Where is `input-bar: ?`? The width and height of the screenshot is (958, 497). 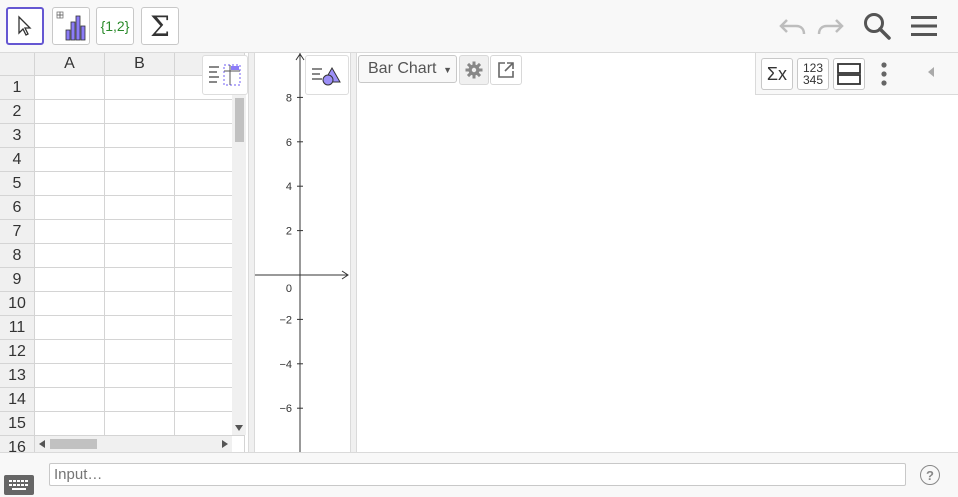
input-bar: ? is located at coordinates (479, 474).